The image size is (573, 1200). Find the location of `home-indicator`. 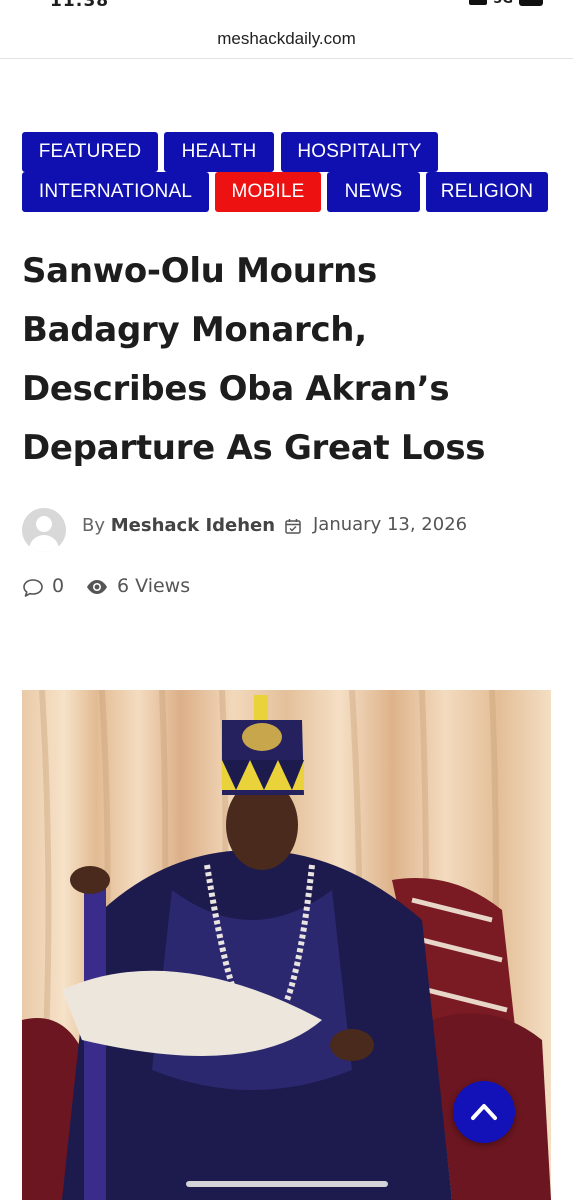

home-indicator is located at coordinates (287, 1184).